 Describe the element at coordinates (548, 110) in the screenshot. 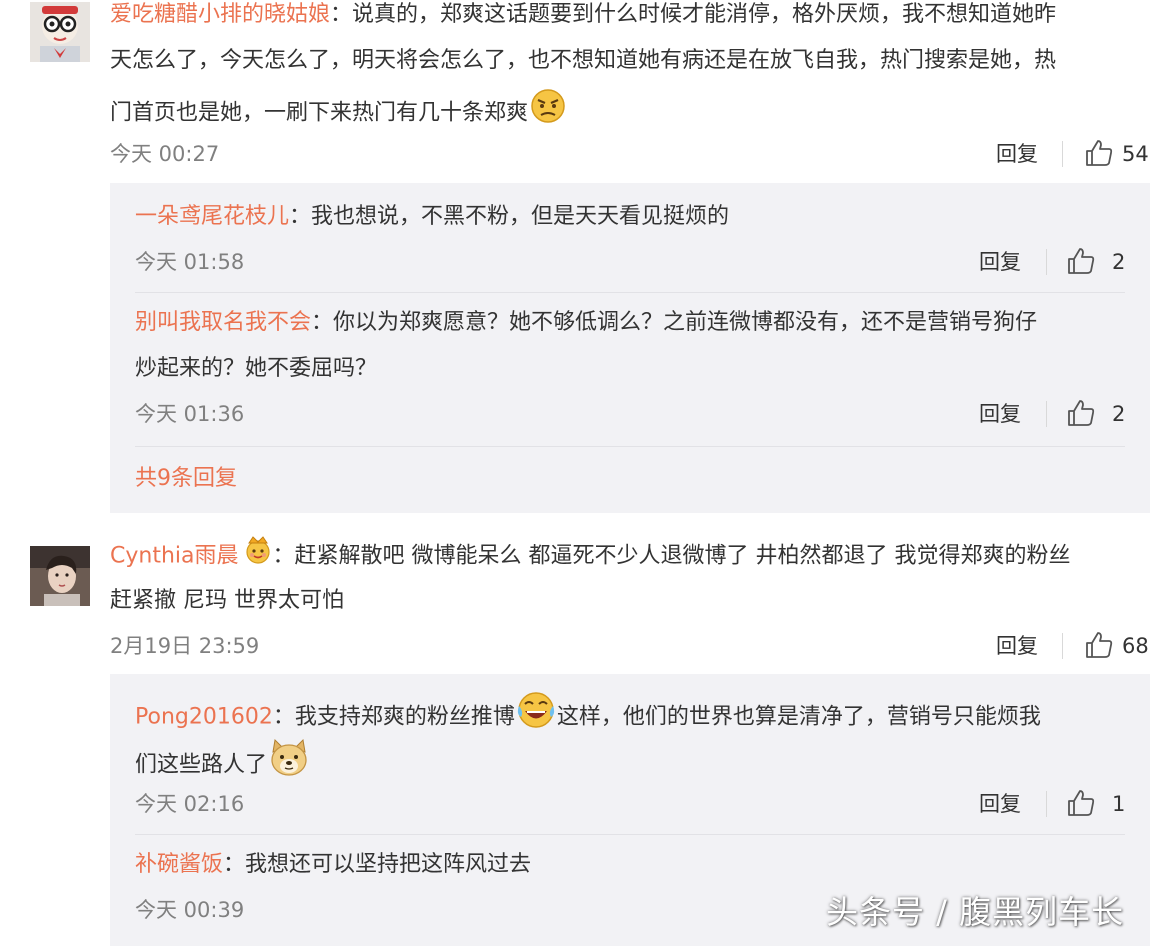

I see `angry-face-emoji` at that location.